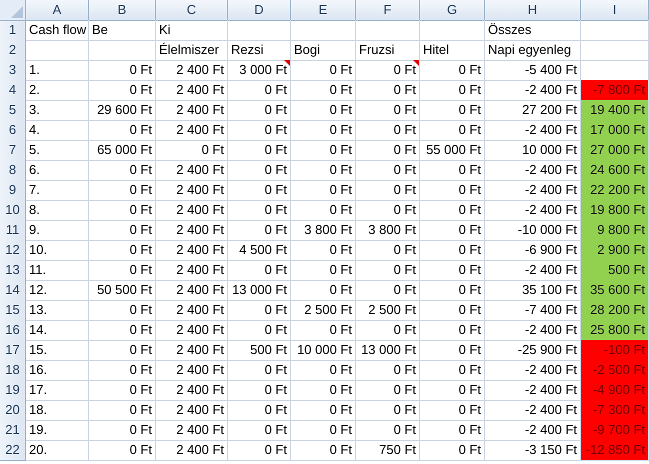  Describe the element at coordinates (13, 390) in the screenshot. I see `row-header: 19` at that location.